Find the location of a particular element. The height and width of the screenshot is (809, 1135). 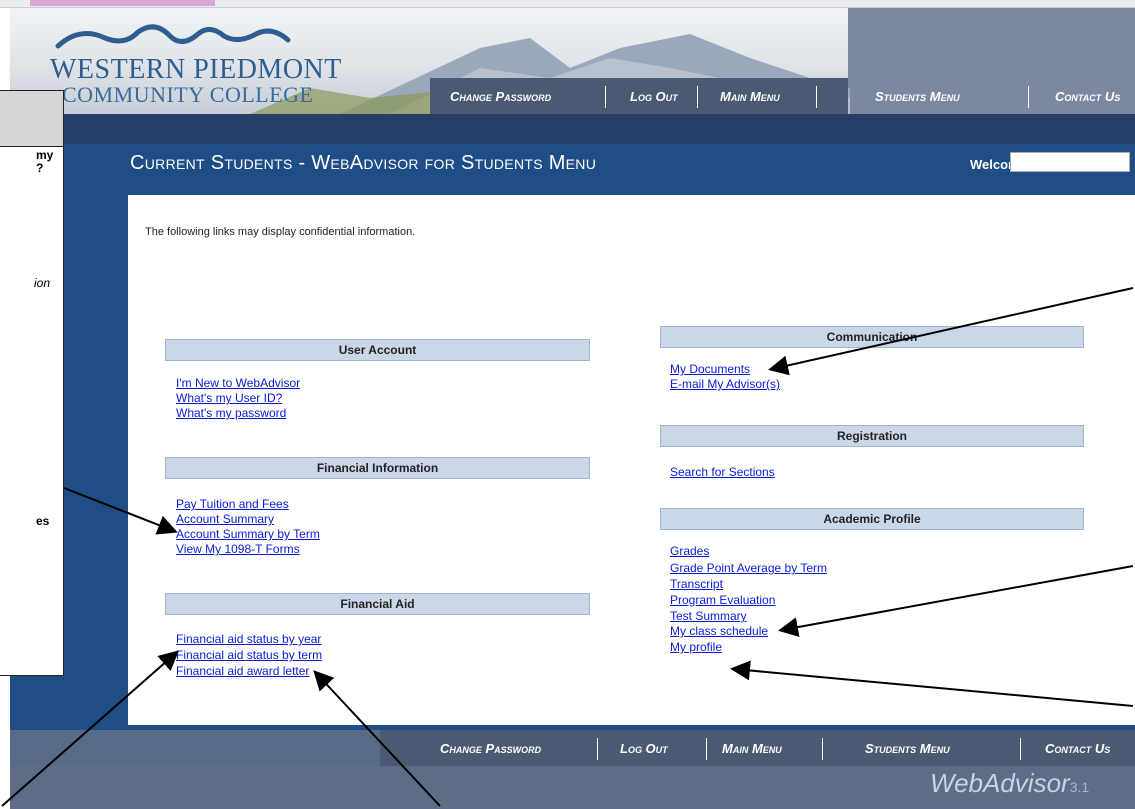

link-email-advisor: E-mail My Advisor(s) is located at coordinates (725, 384).